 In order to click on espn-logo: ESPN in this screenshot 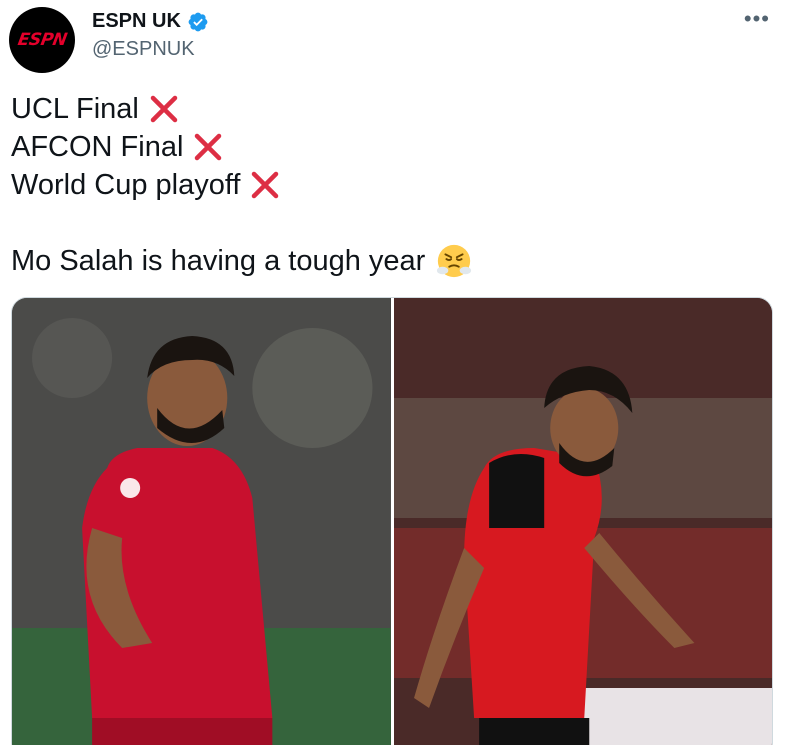, I will do `click(42, 40)`.